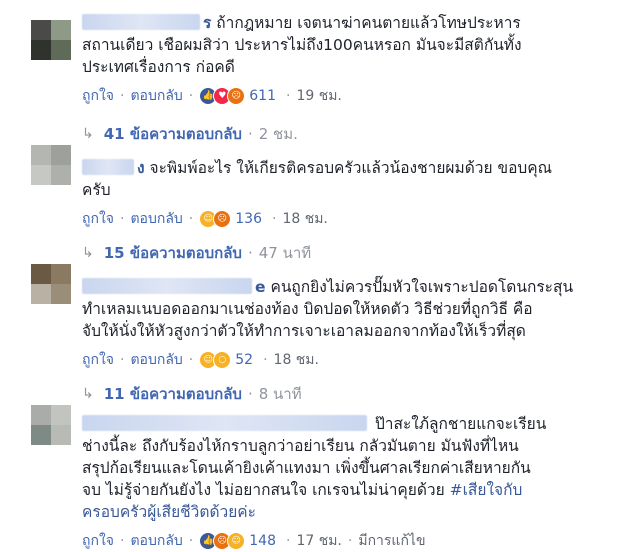 The width and height of the screenshot is (627, 552). Describe the element at coordinates (368, 23) in the screenshot. I see `comment-line: ถ้ากฎหมาย เจตนาฆ่าคนตายแล้วโทษประหาร` at that location.